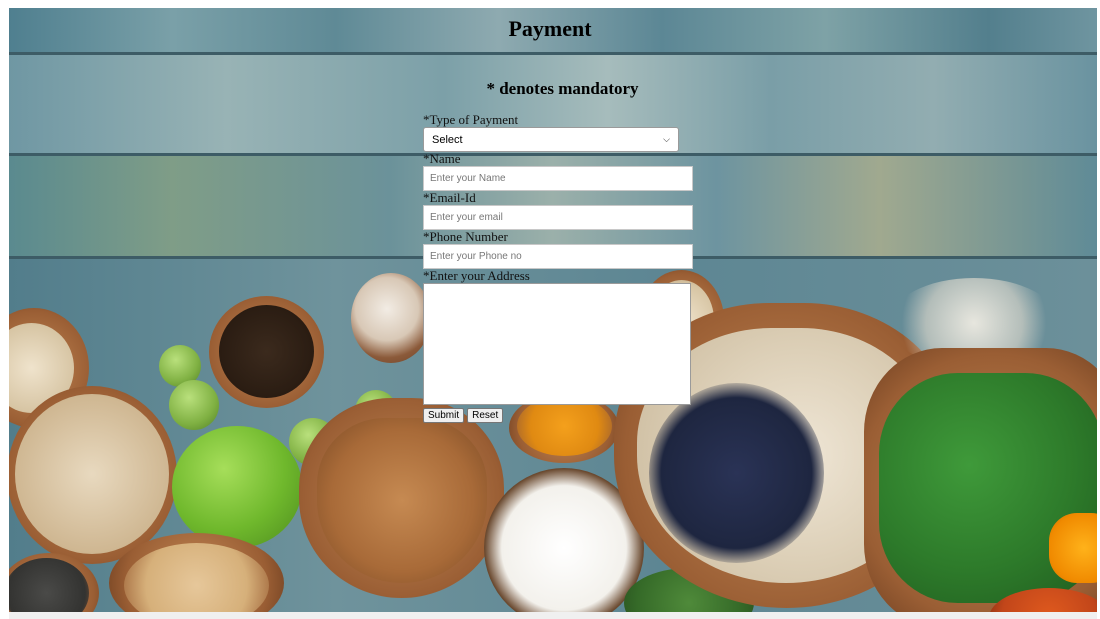  I want to click on page-title: Payment, so click(550, 28).